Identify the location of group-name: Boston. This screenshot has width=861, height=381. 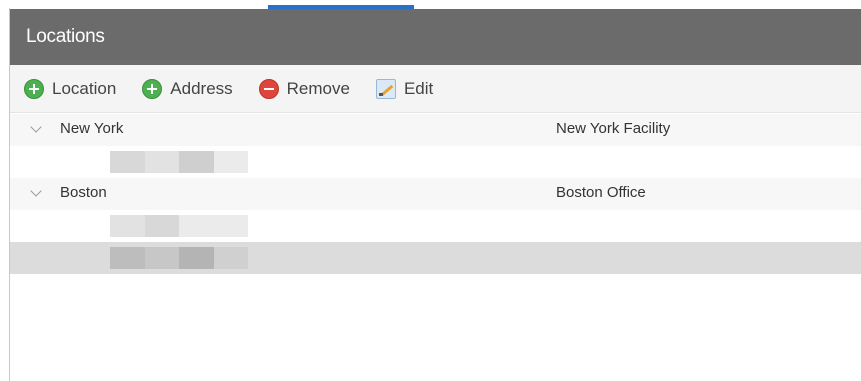
(83, 192).